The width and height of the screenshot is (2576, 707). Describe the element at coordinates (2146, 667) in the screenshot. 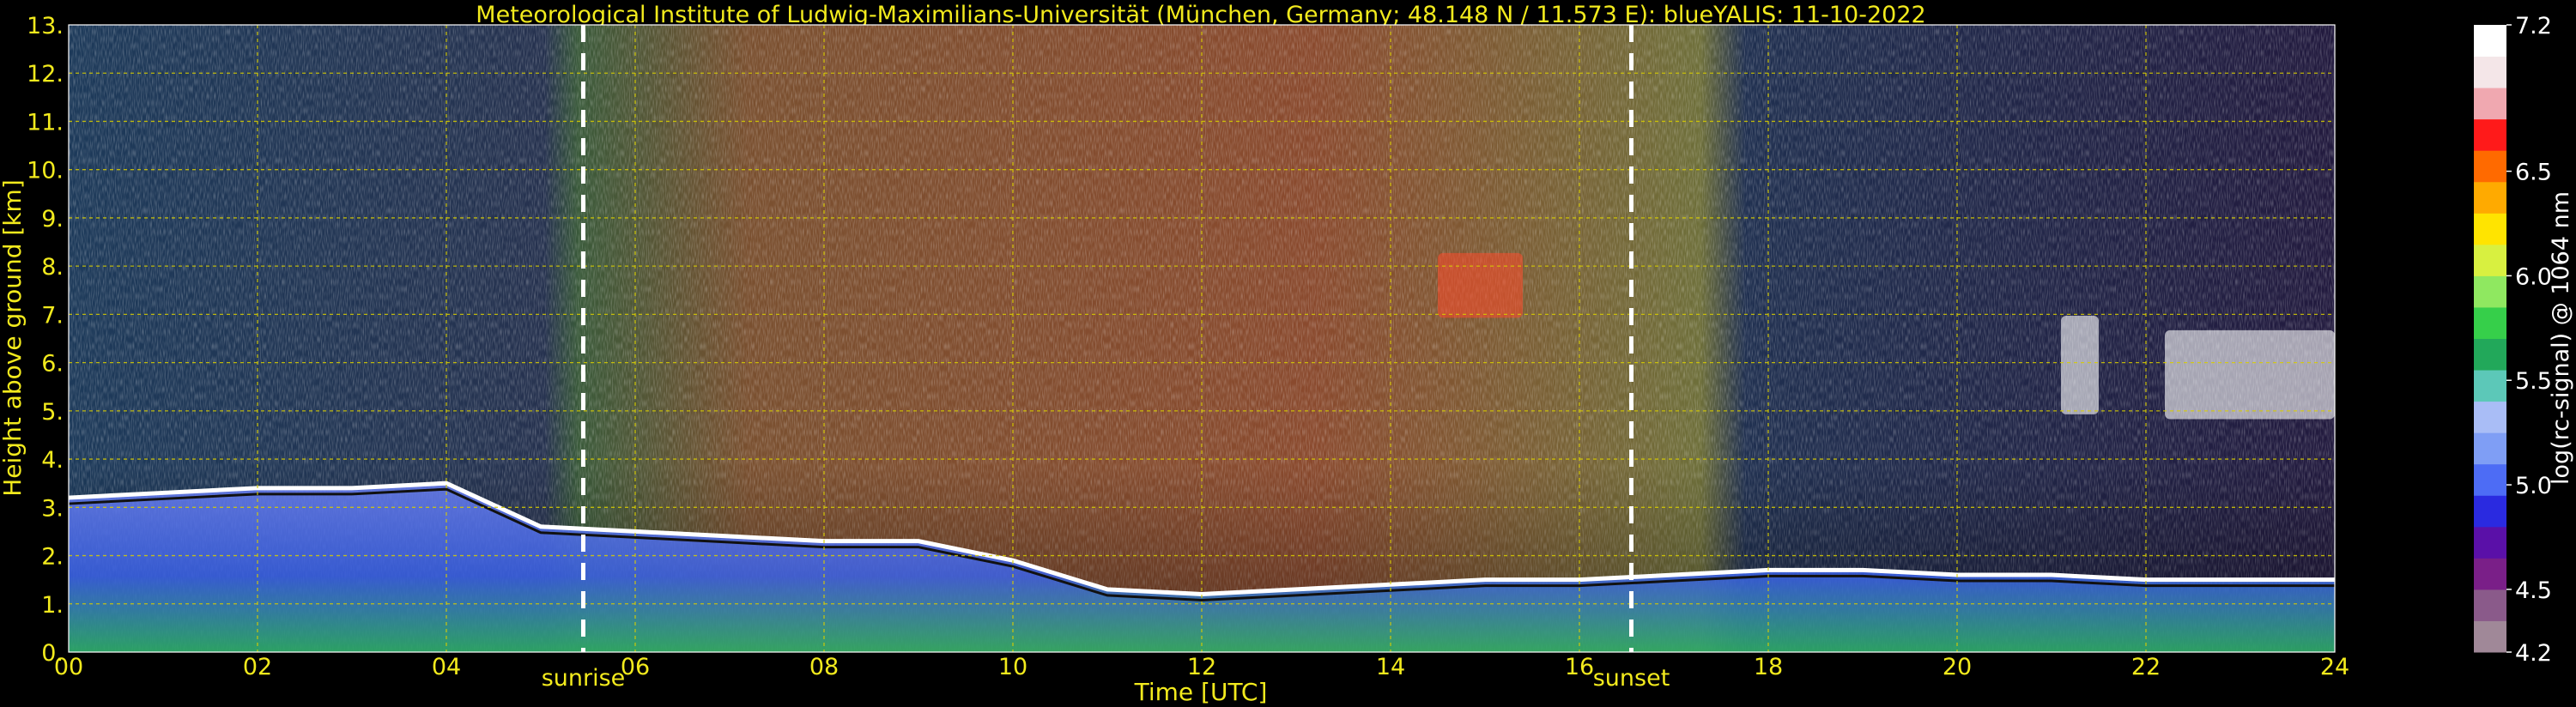

I see `x-tick-label: 22` at that location.